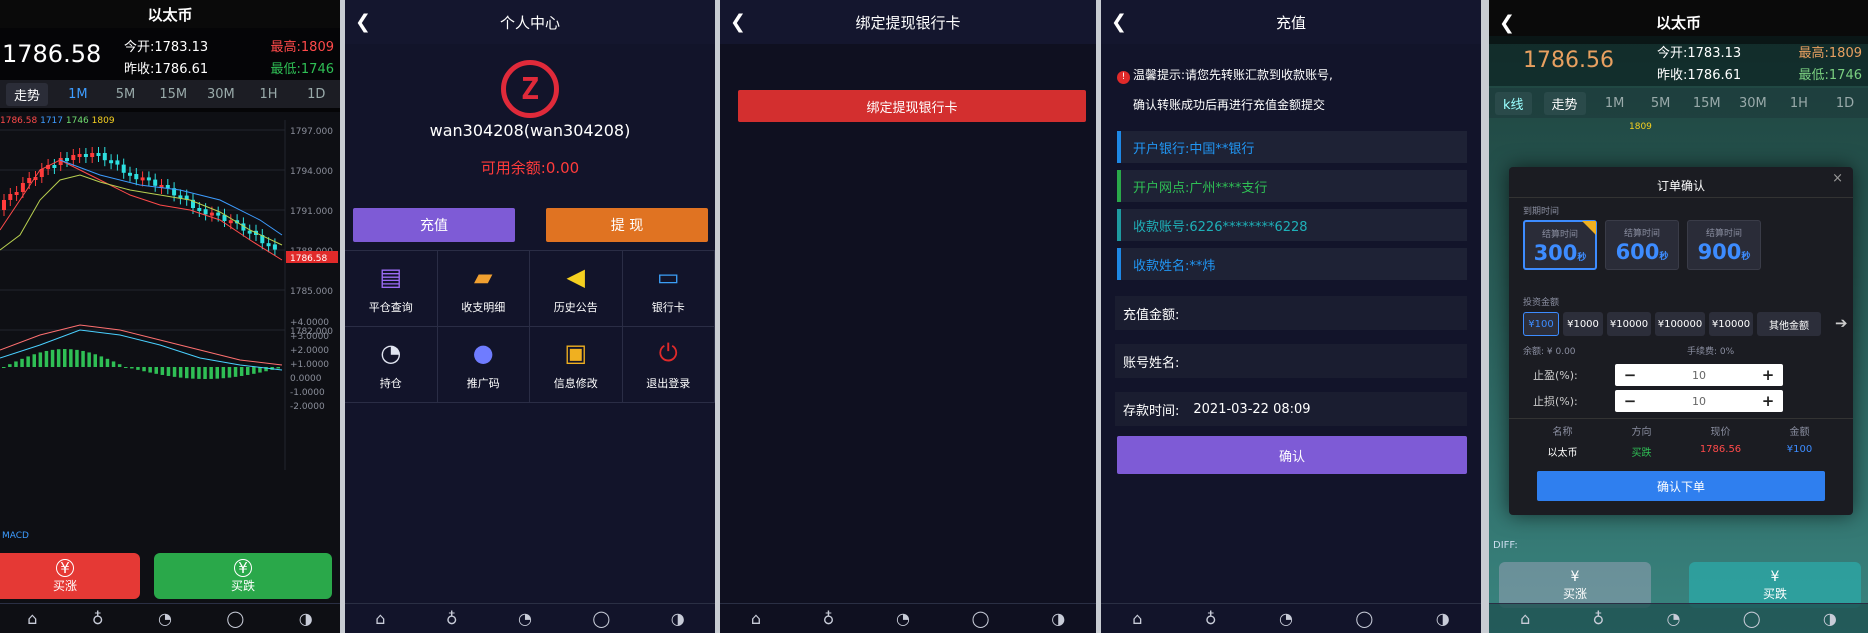 The height and width of the screenshot is (633, 1868). What do you see at coordinates (229, 45) in the screenshot?
I see `quote-row-1: 今开:1783.13 最高:1809` at bounding box center [229, 45].